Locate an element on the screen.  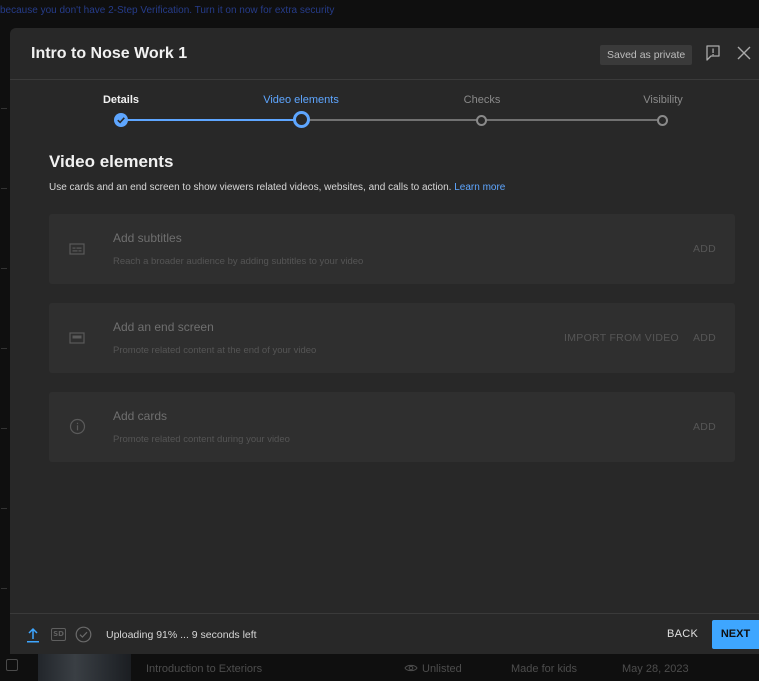
dialog-header: Intro to Nose Work 1 Saved as private is located at coordinates (384, 54).